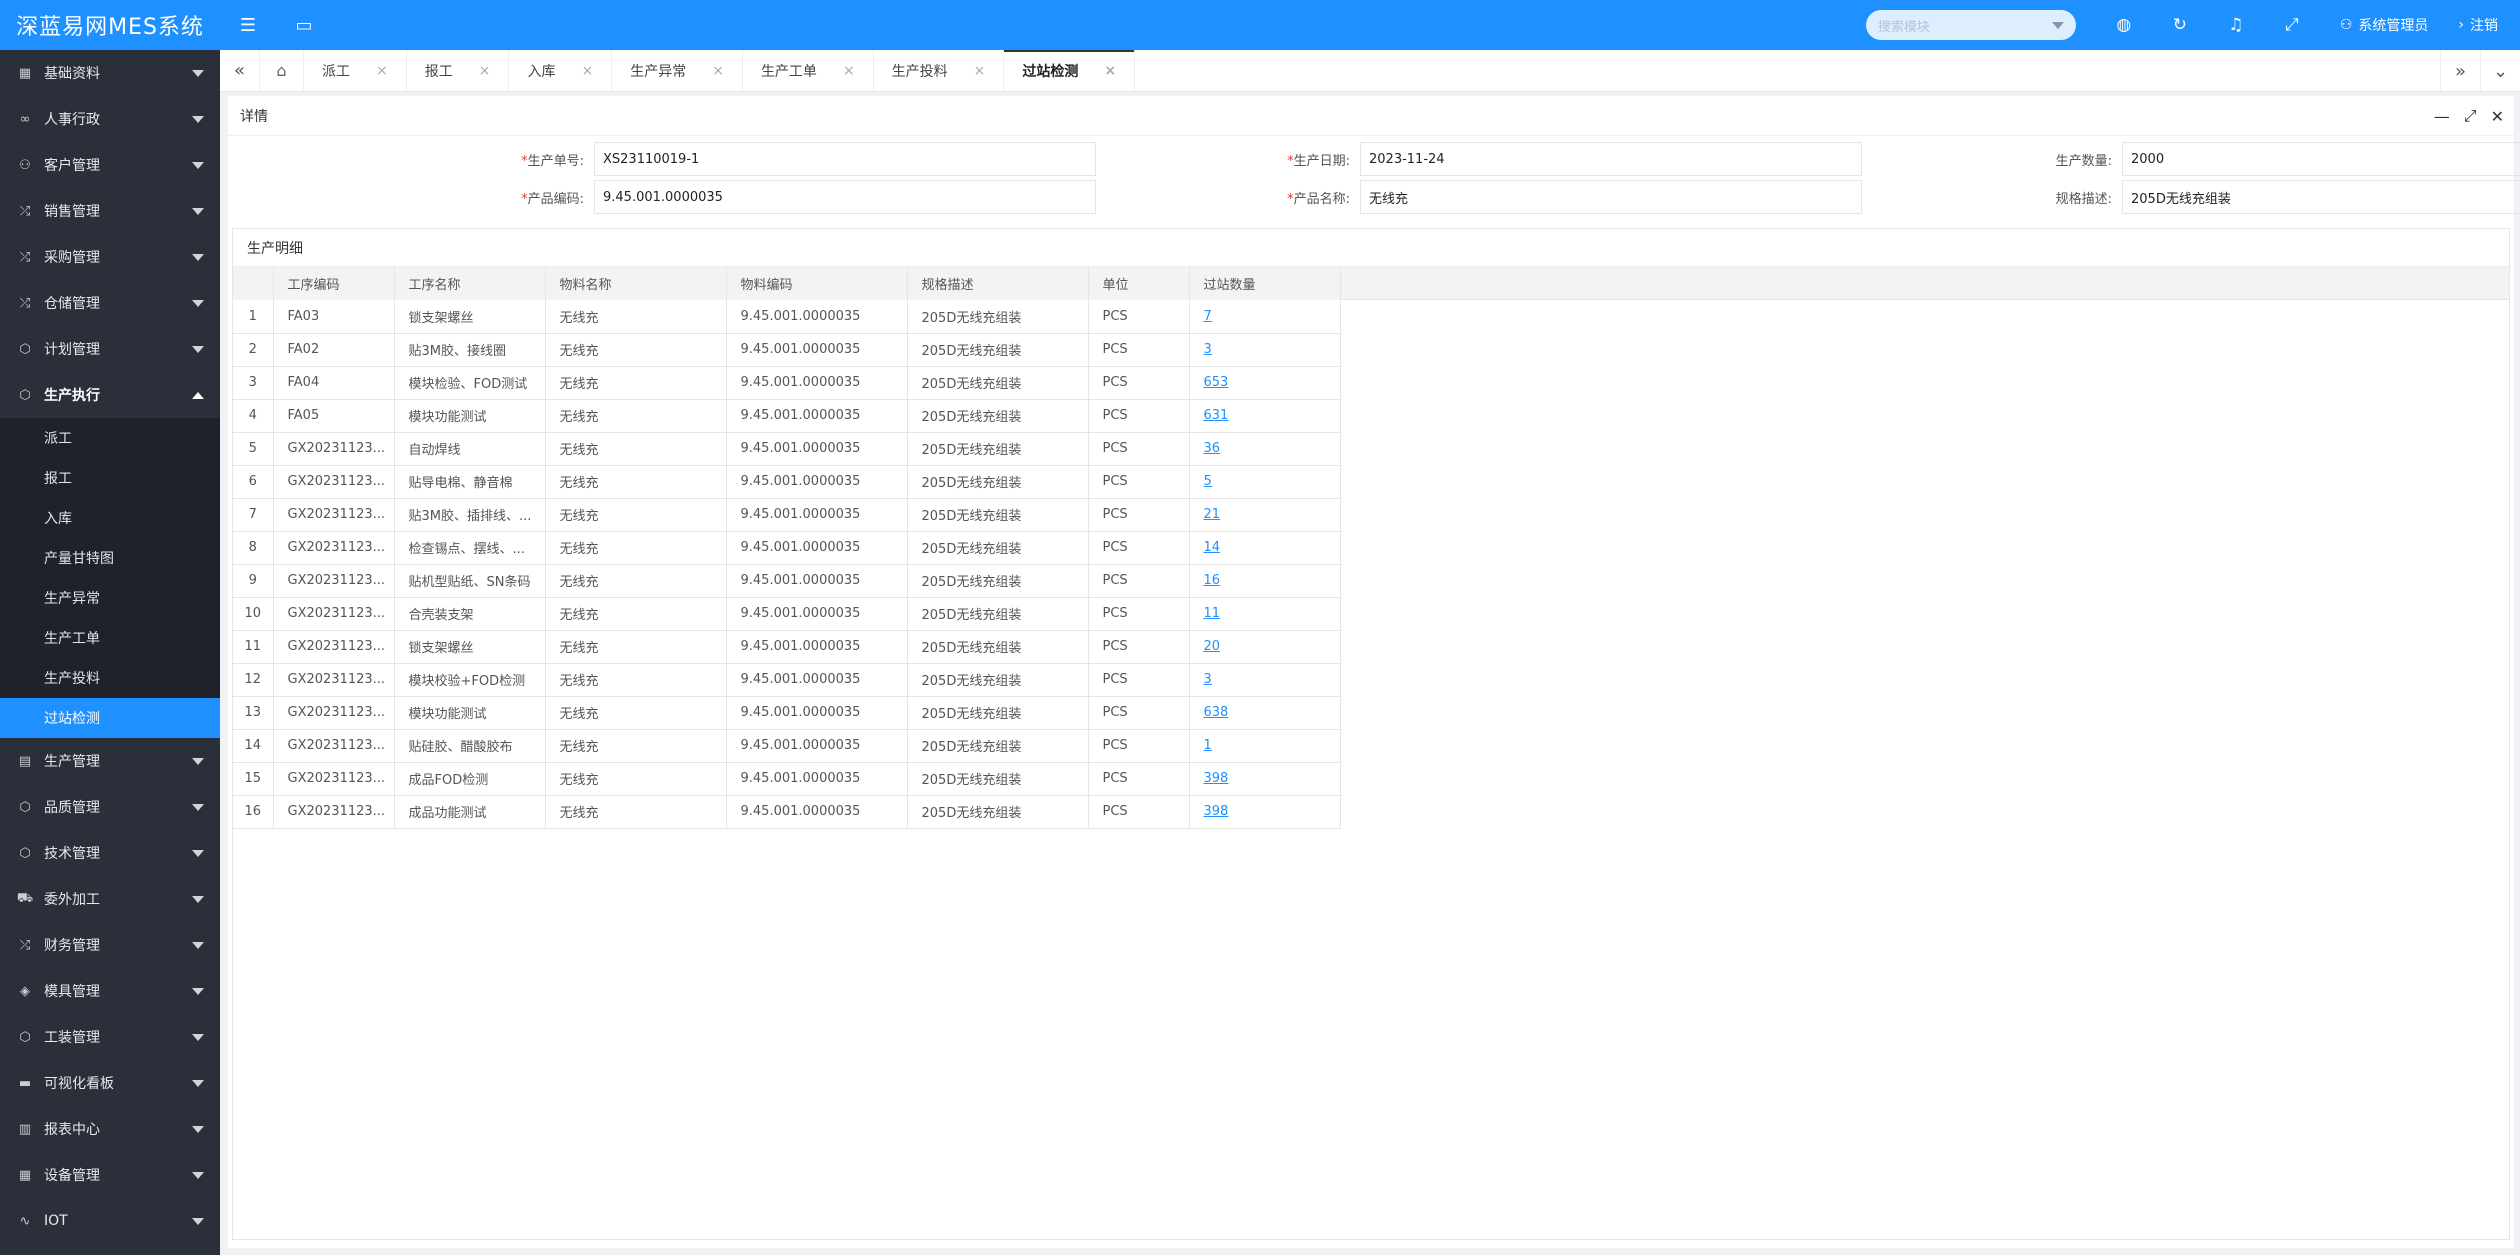 Image resolution: width=2520 pixels, height=1255 pixels. Describe the element at coordinates (2500, 71) in the screenshot. I see `tabs-menu-chevron-down-icon: ⌄` at that location.